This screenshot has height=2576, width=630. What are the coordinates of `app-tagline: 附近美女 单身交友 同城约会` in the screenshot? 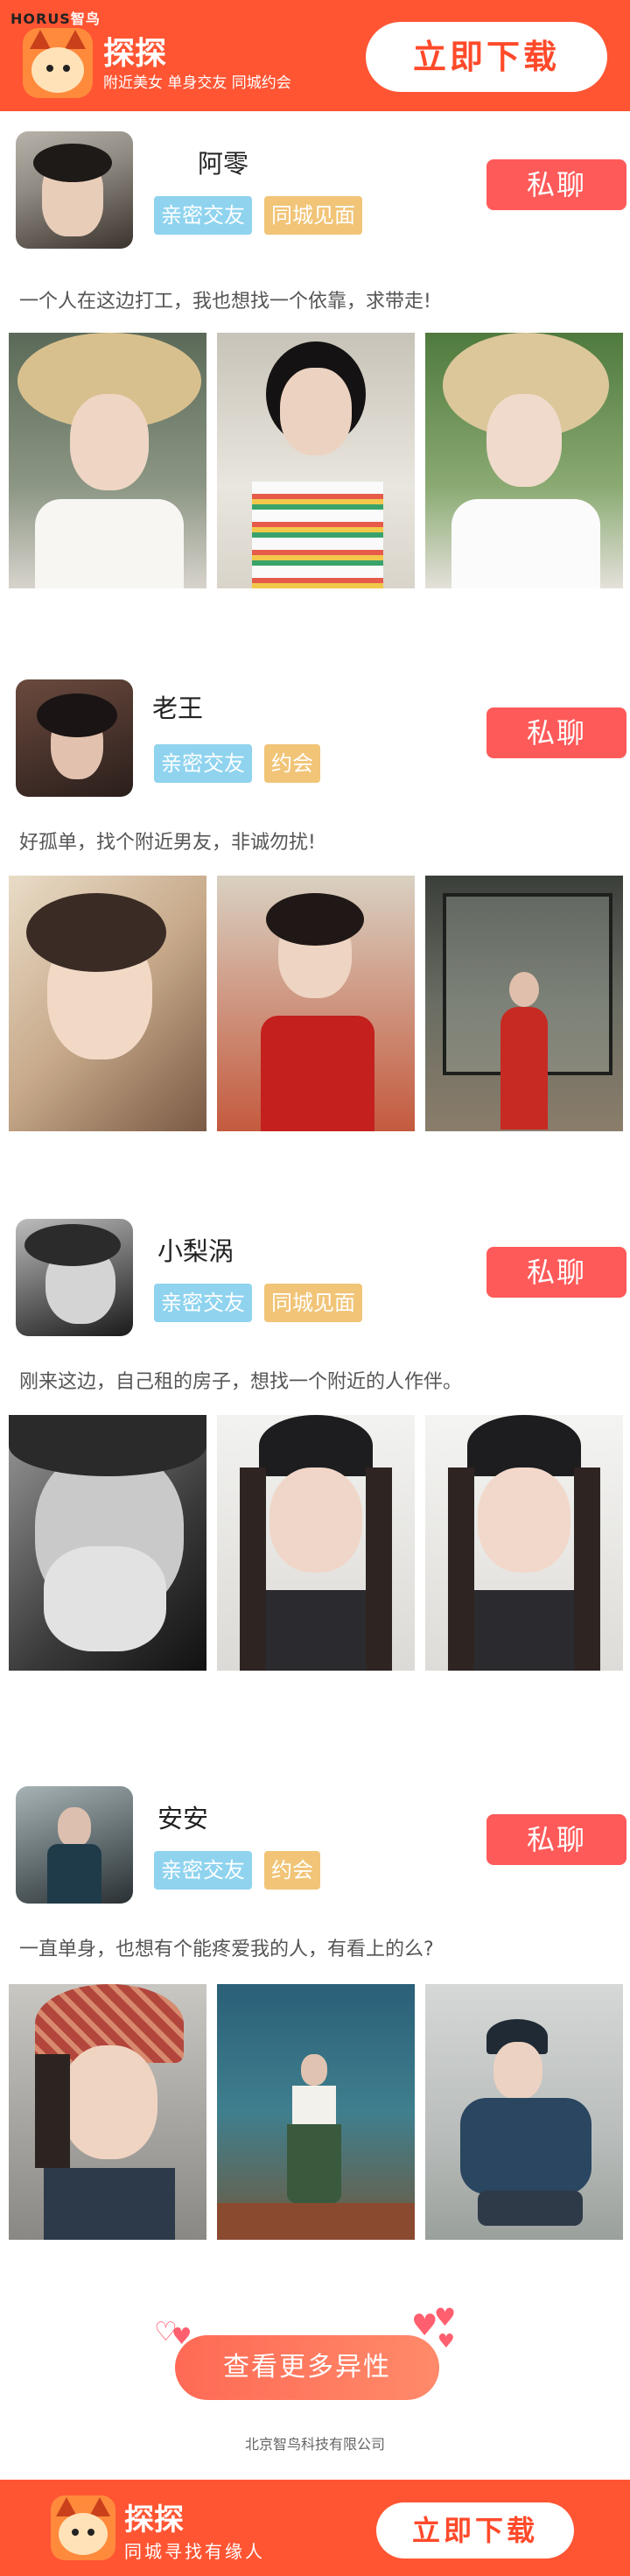 It's located at (197, 83).